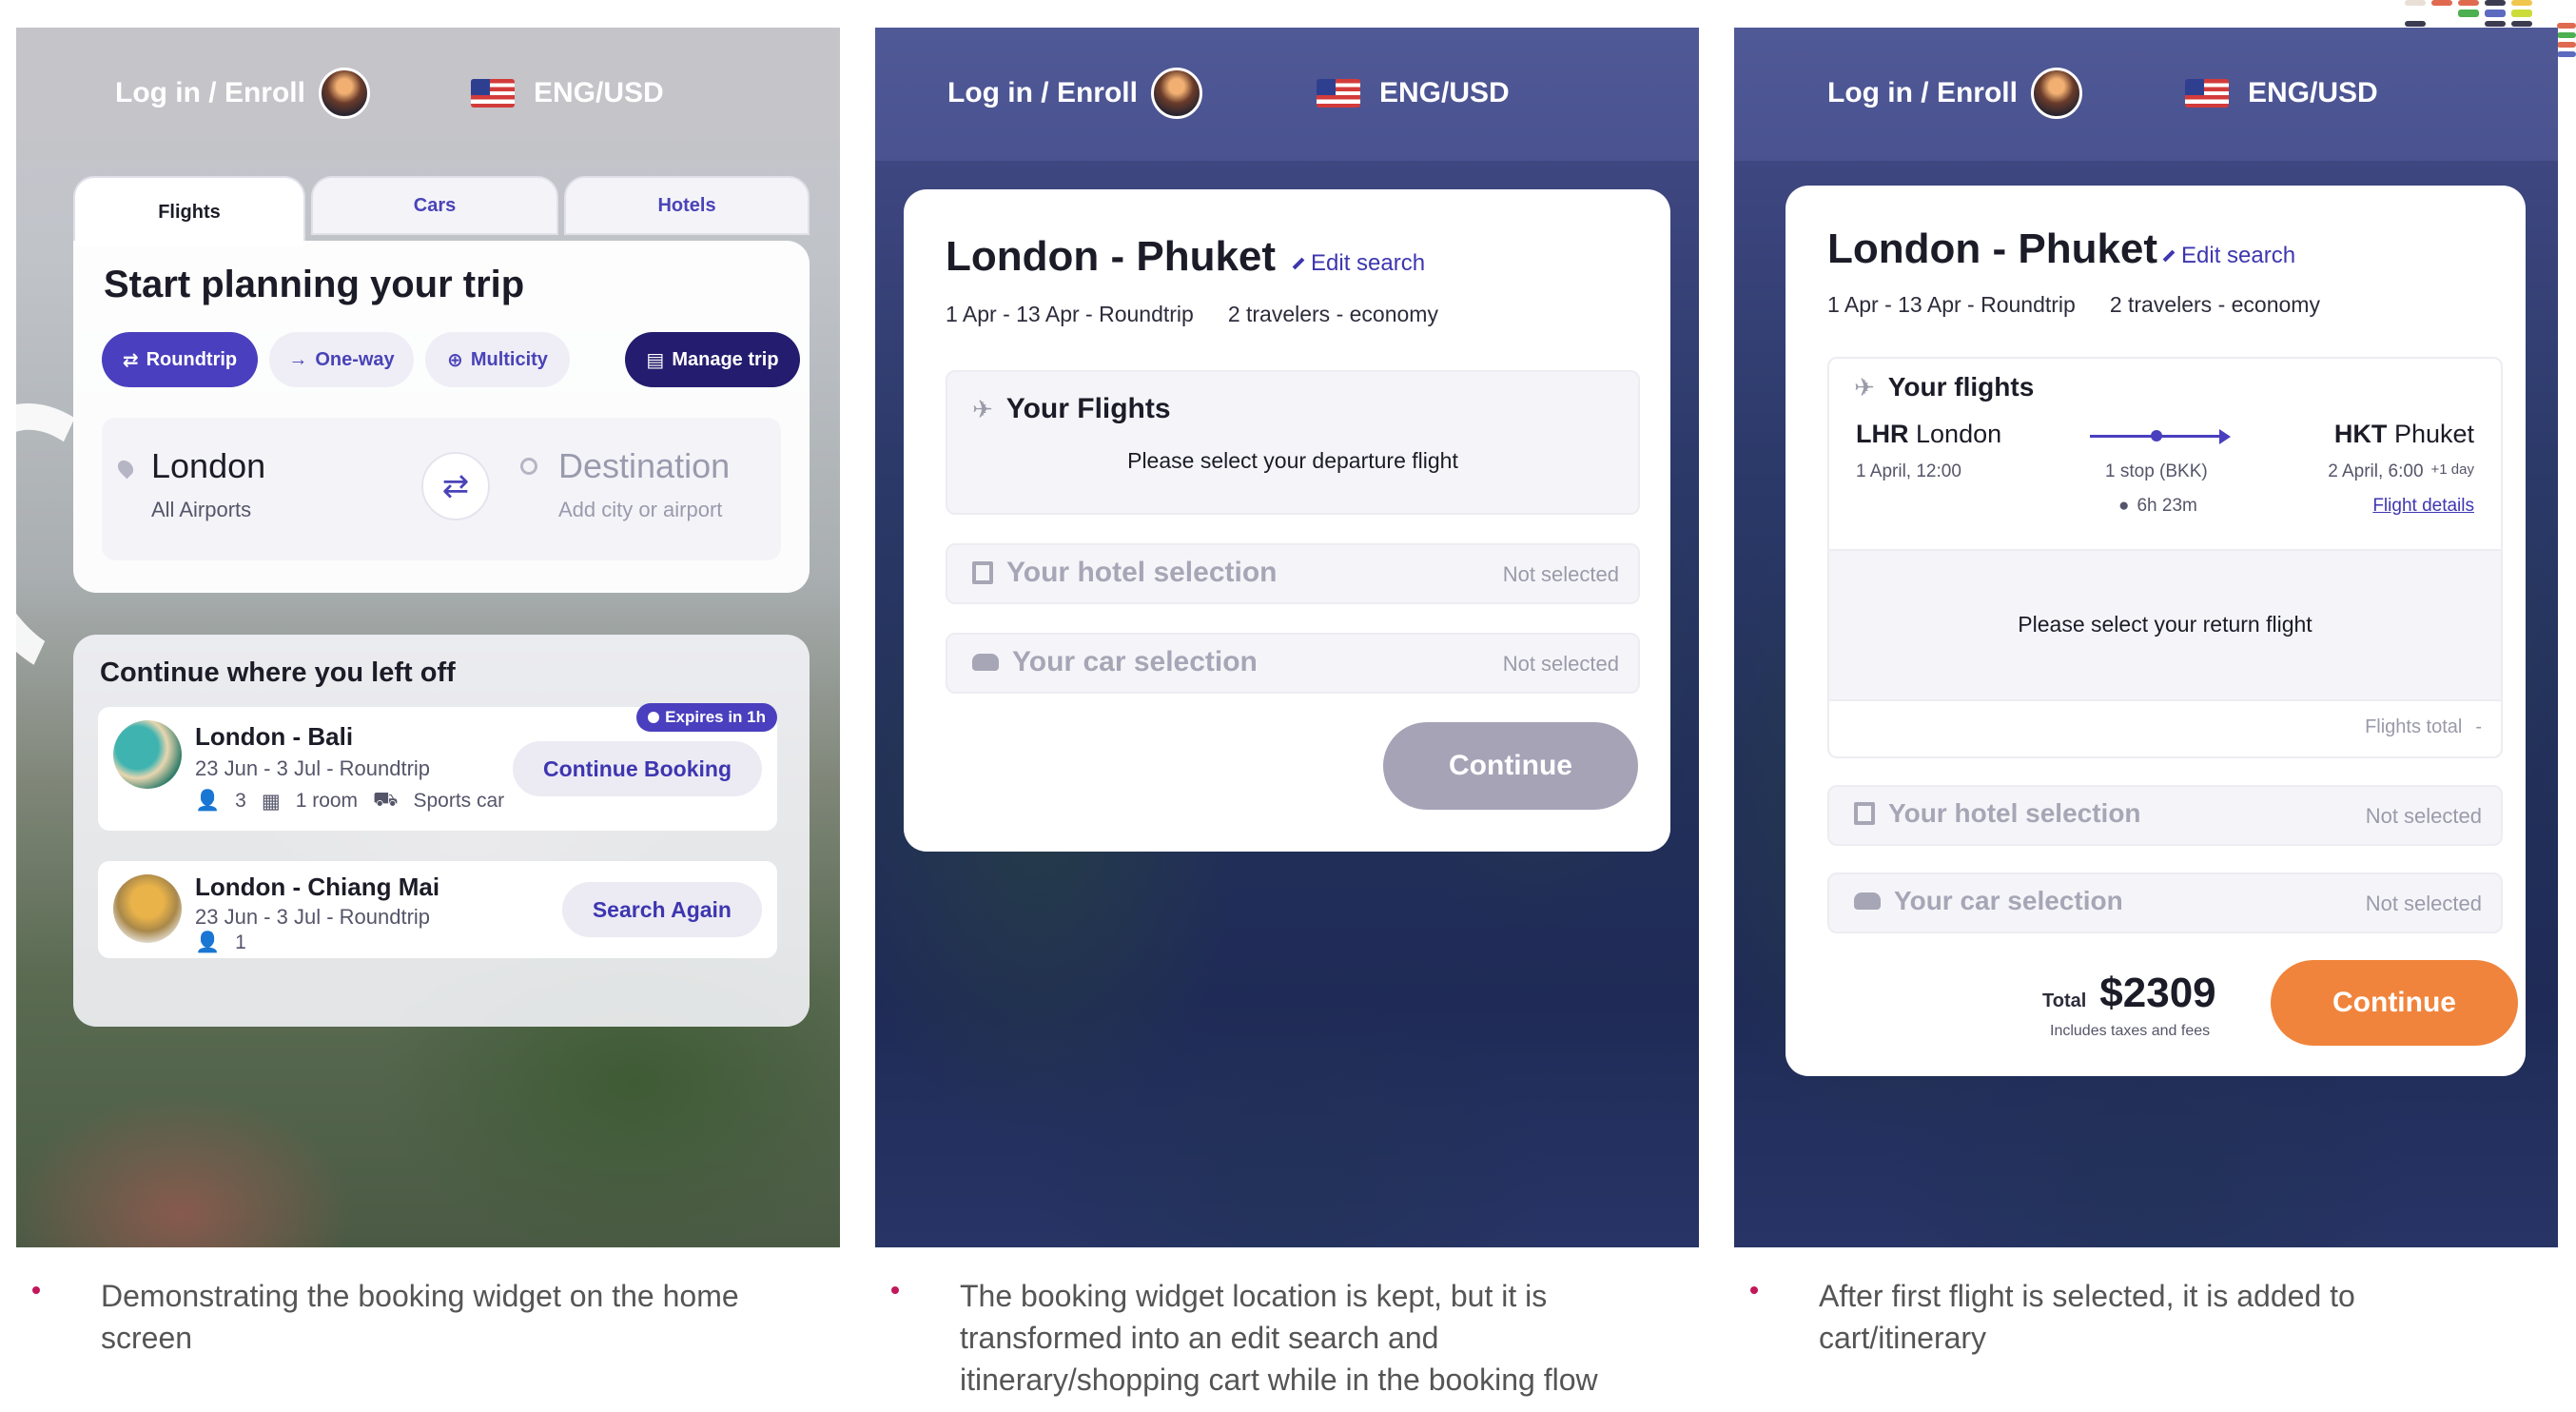  What do you see at coordinates (355, 359) in the screenshot?
I see `one-way-label: One-way` at bounding box center [355, 359].